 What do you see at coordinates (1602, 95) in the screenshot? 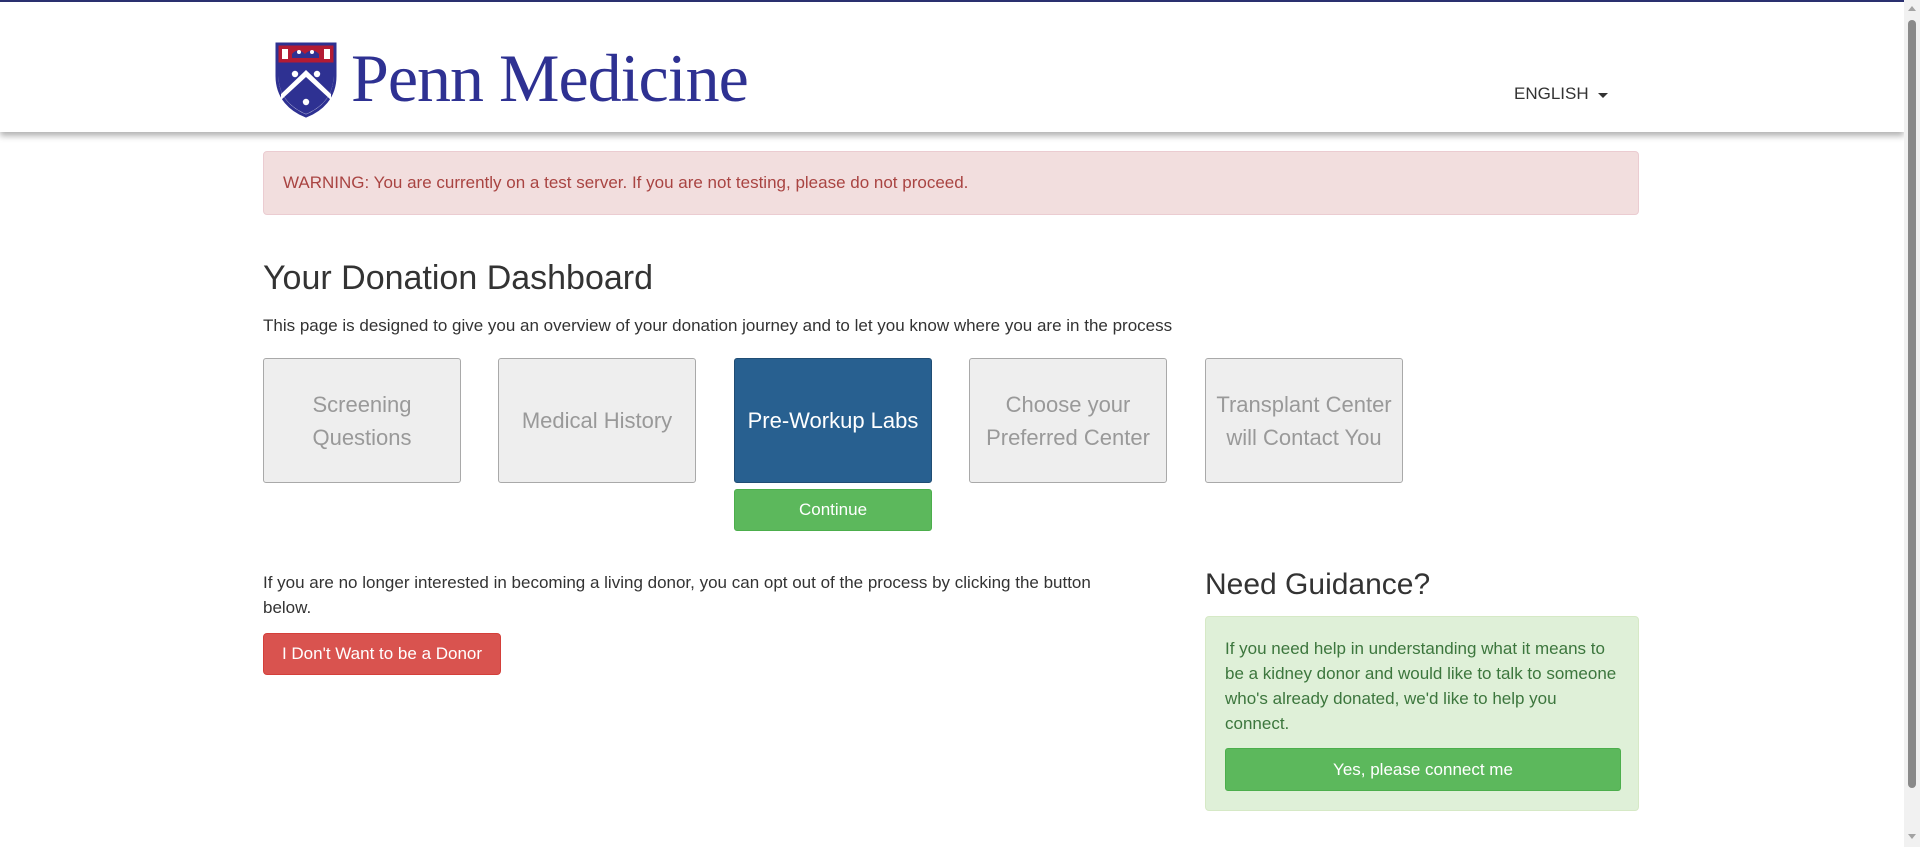
I see `caret-down-icon` at bounding box center [1602, 95].